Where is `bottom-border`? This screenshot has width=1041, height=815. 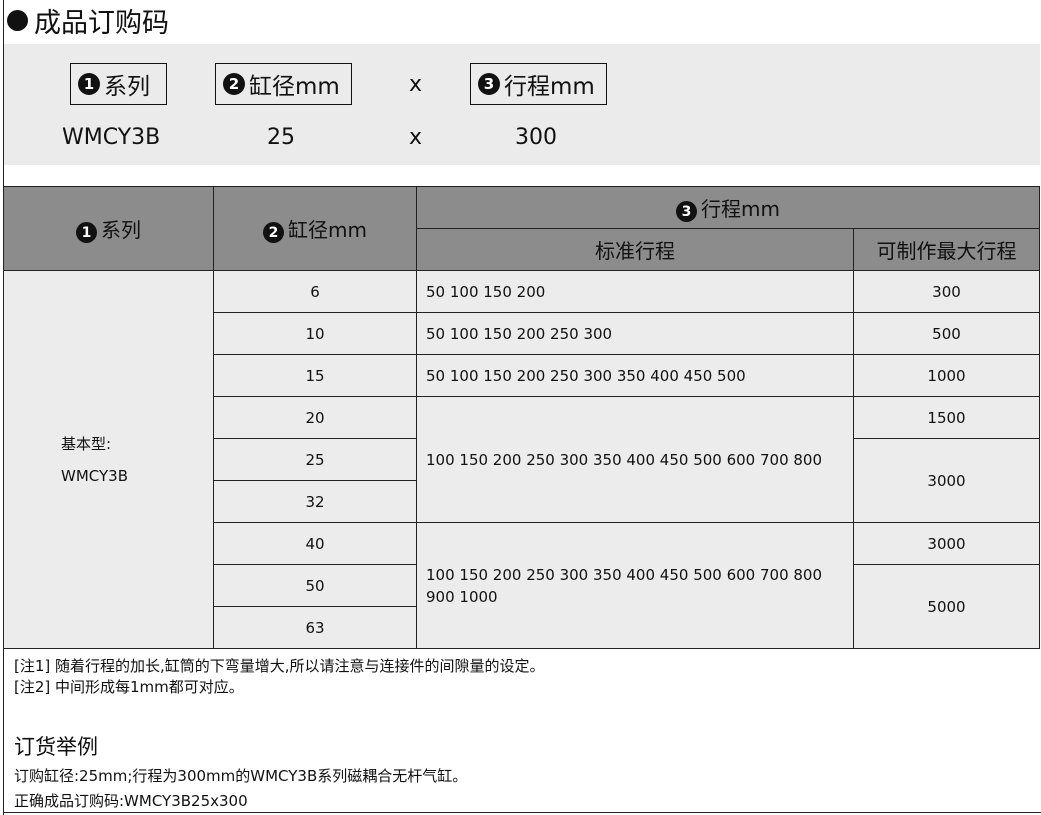 bottom-border is located at coordinates (522, 812).